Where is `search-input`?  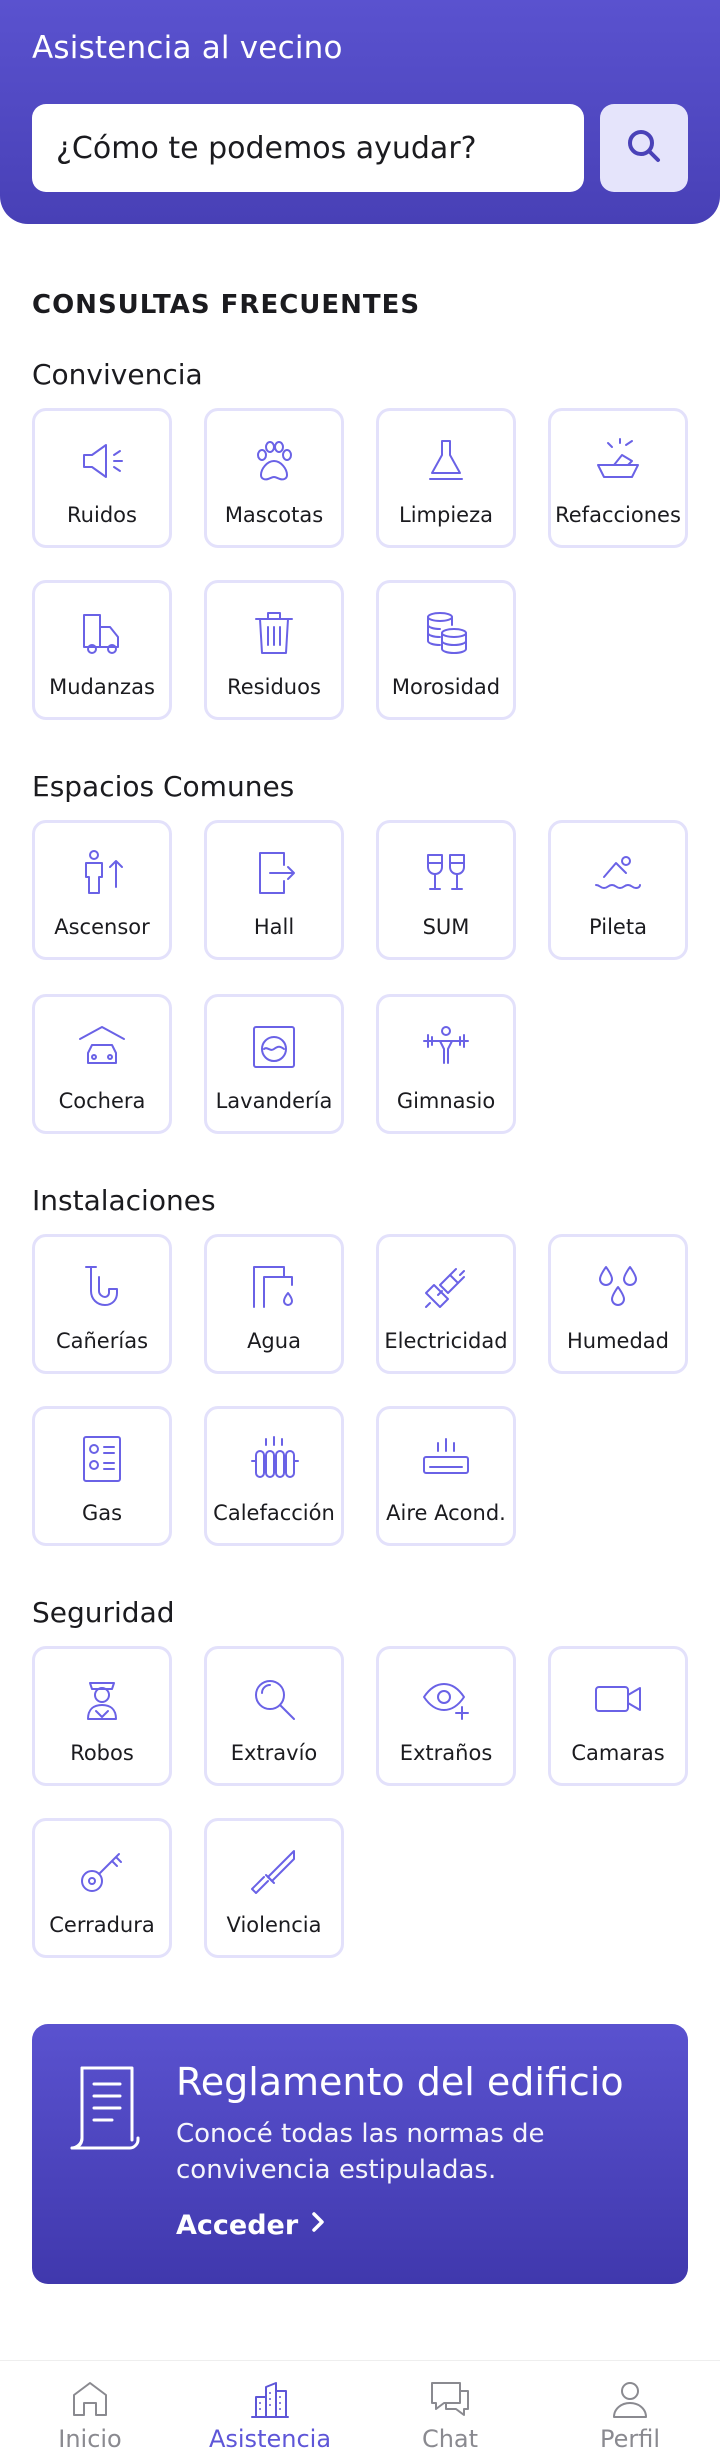 search-input is located at coordinates (308, 148).